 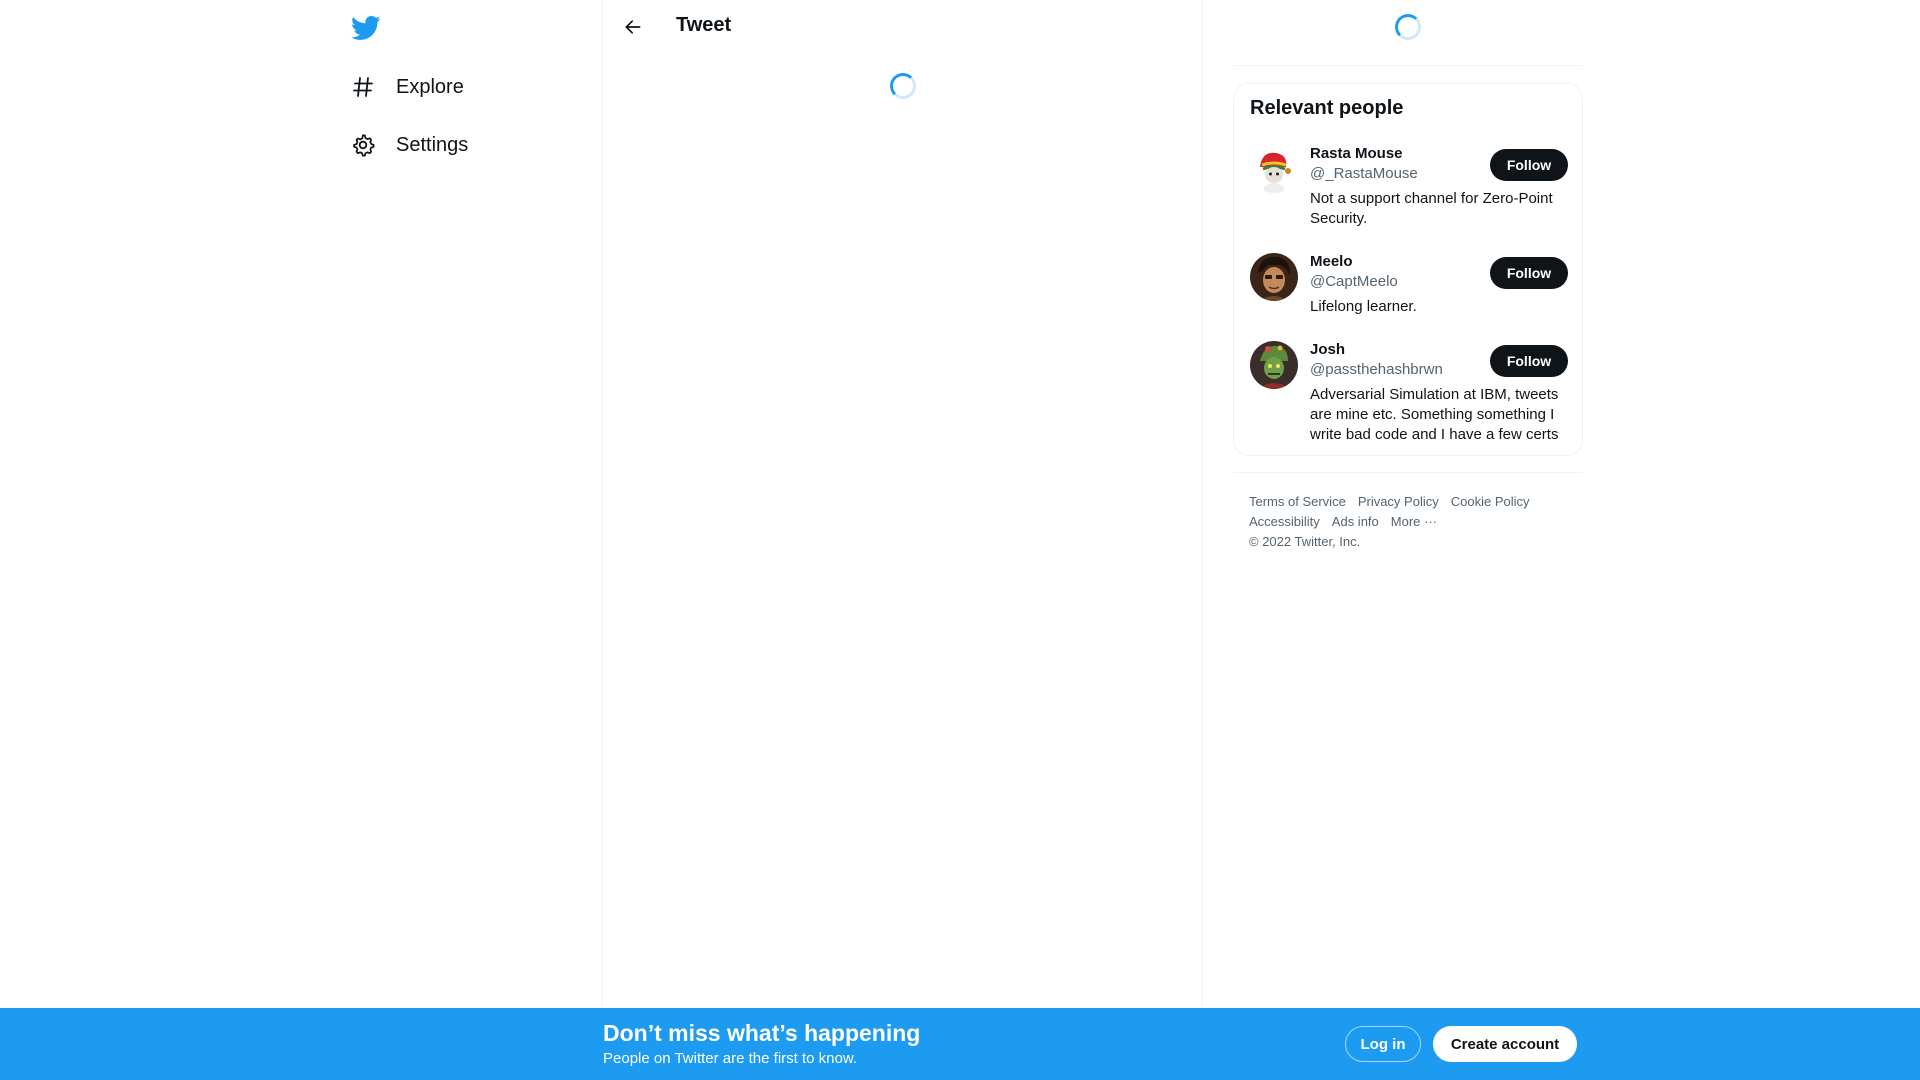 I want to click on person-handle: @_RastaMouse, so click(x=1364, y=173).